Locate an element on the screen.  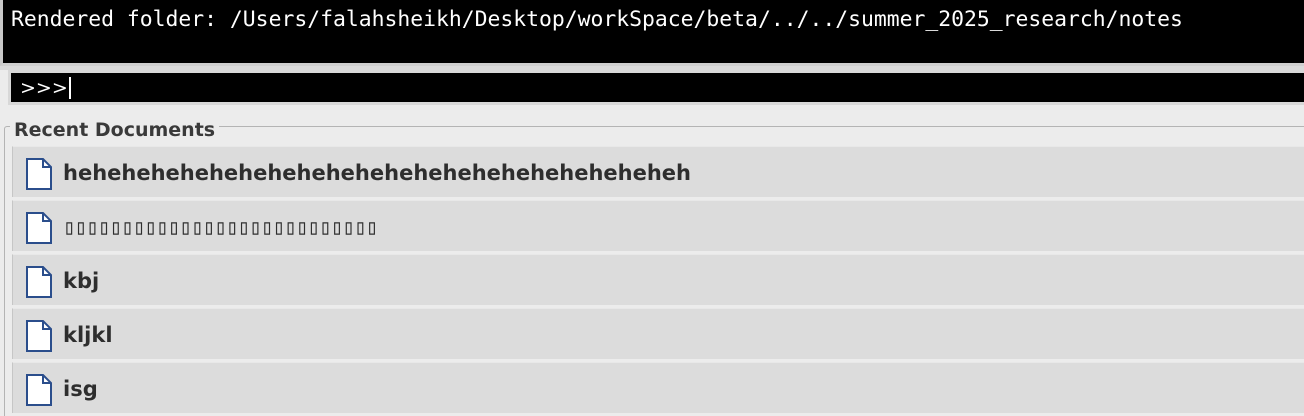
recent-documents-title: Recent Documents is located at coordinates (115, 130).